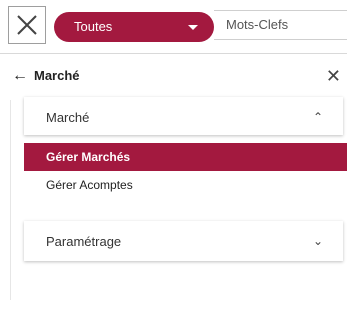 The image size is (347, 310). I want to click on divider, so click(10, 200).